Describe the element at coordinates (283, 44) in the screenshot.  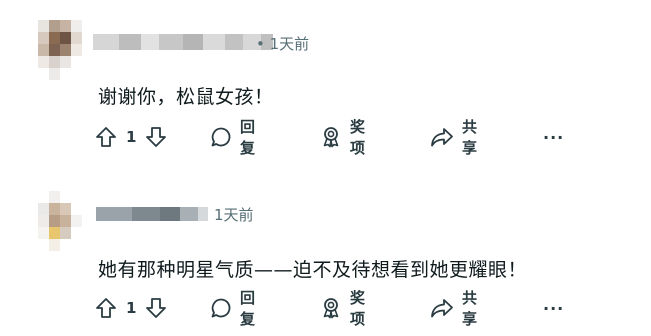
I see `comment-timestamp: • 1天前` at that location.